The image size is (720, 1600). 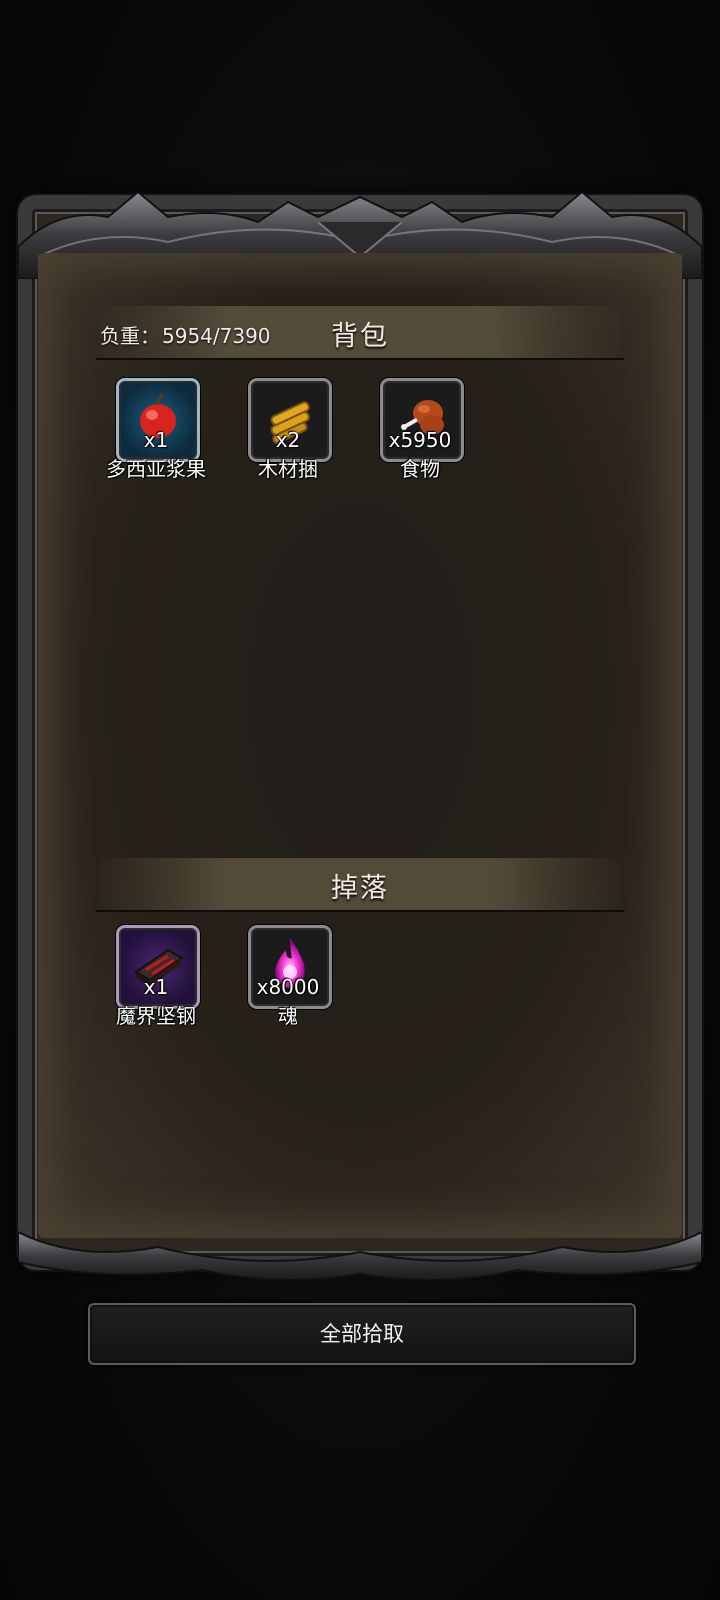 What do you see at coordinates (420, 440) in the screenshot?
I see `item-count: x5950` at bounding box center [420, 440].